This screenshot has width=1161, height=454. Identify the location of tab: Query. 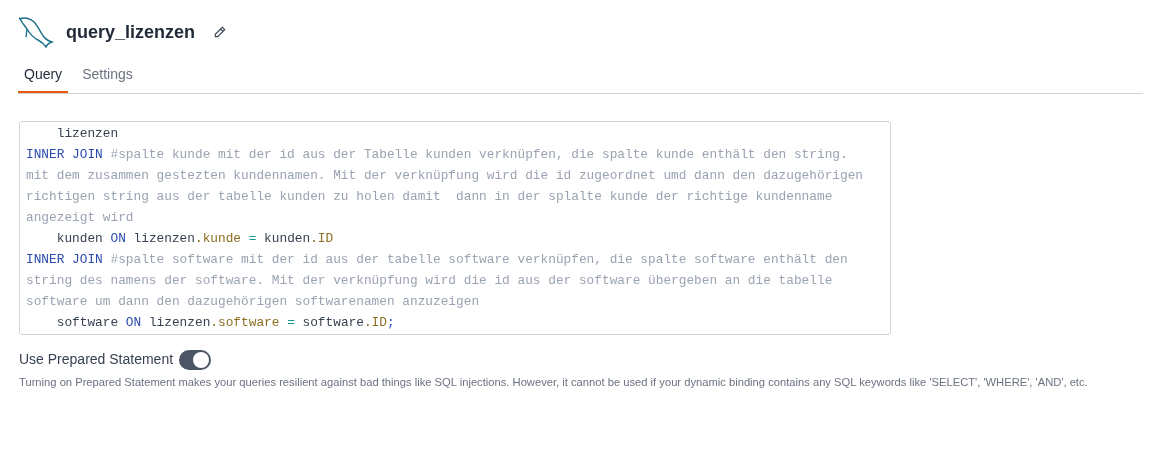
(43, 75).